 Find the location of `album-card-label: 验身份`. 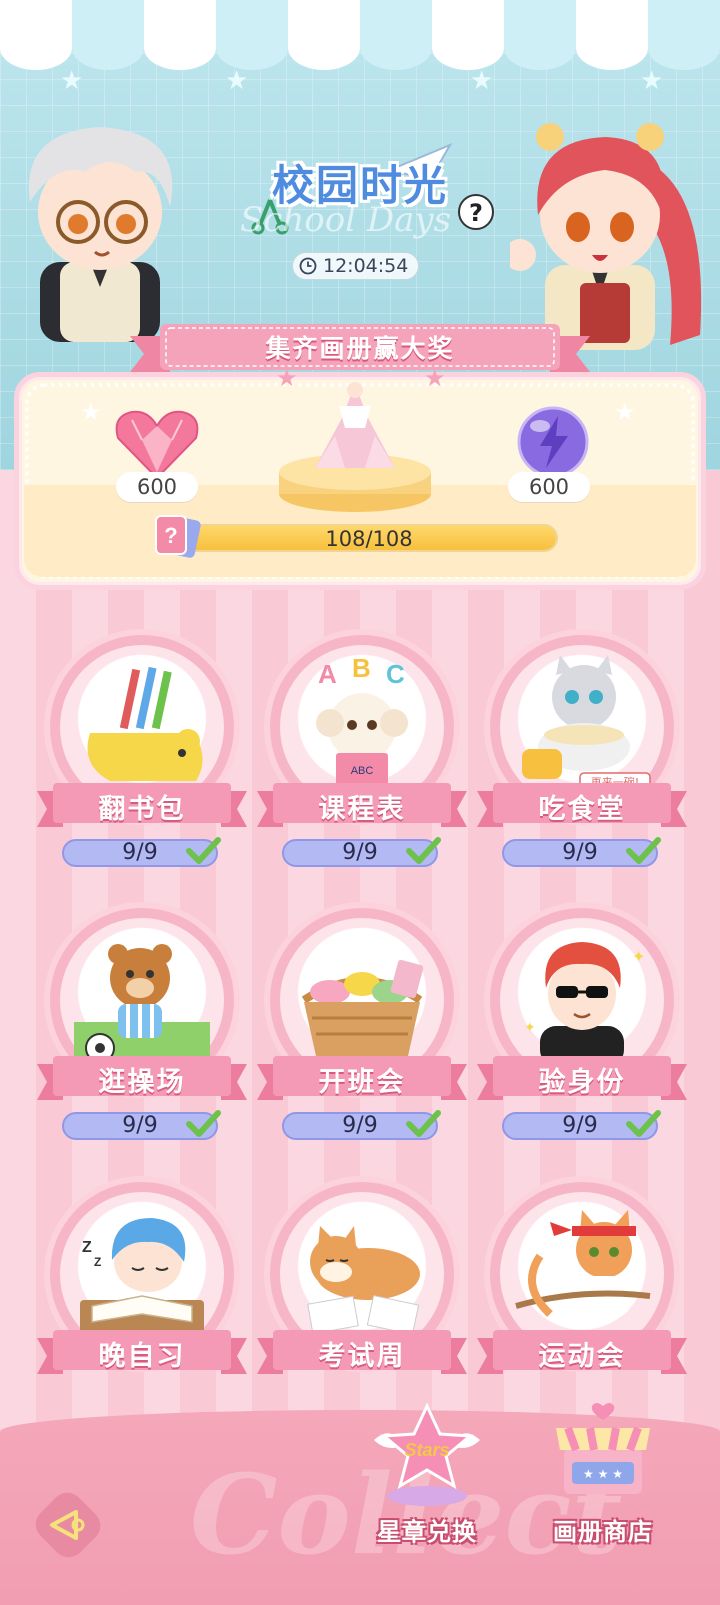

album-card-label: 验身份 is located at coordinates (582, 1082).